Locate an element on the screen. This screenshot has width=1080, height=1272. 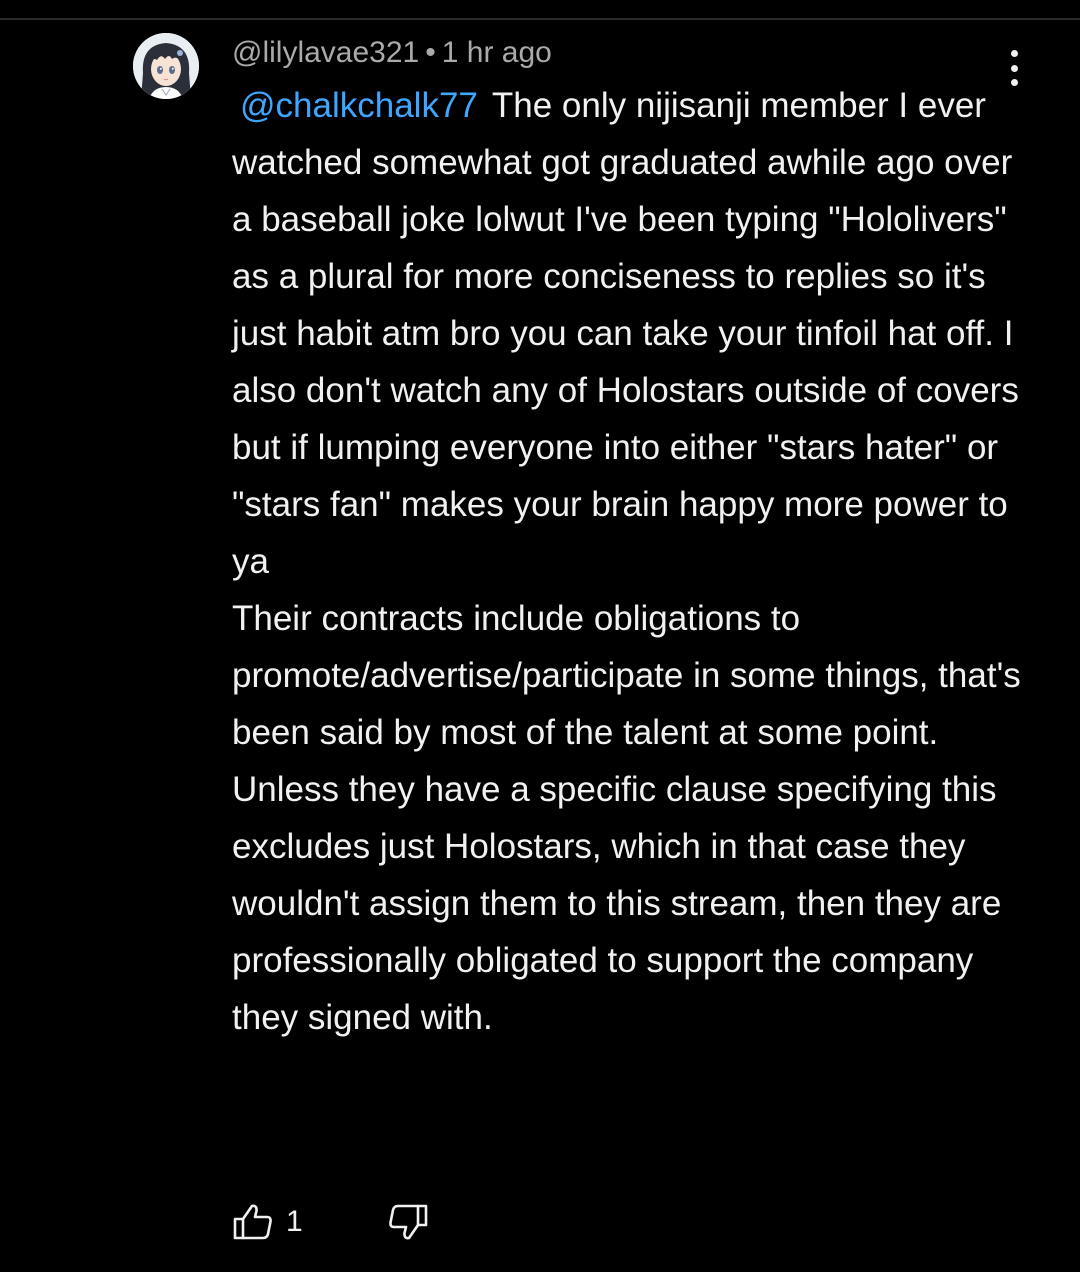
anime-character-avatar-icon is located at coordinates (166, 66).